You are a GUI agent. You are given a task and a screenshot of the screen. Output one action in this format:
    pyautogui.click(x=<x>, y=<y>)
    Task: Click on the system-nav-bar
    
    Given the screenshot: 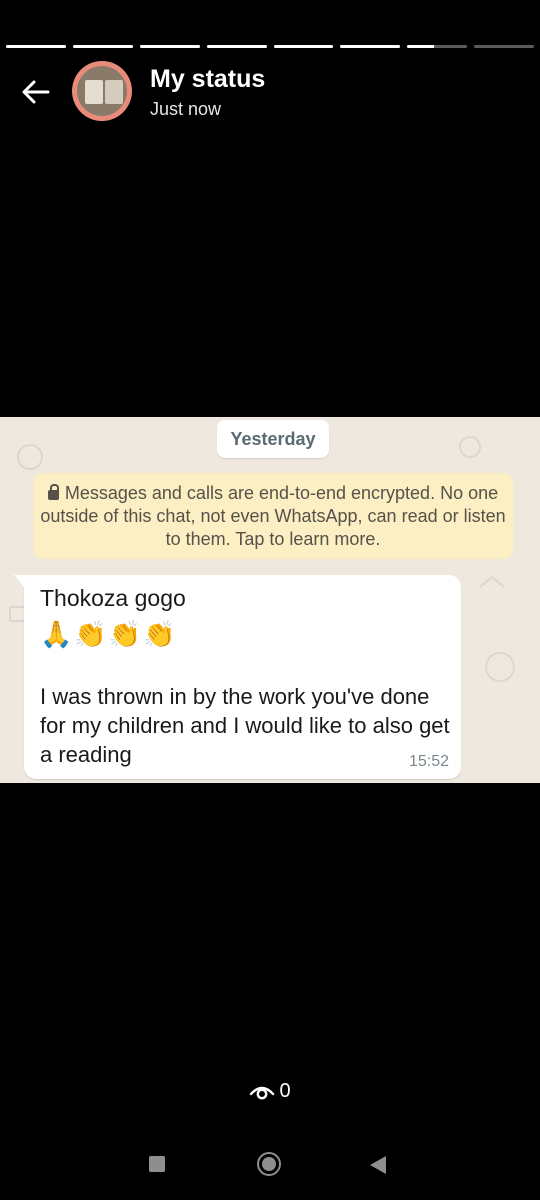 What is the action you would take?
    pyautogui.click(x=270, y=1164)
    